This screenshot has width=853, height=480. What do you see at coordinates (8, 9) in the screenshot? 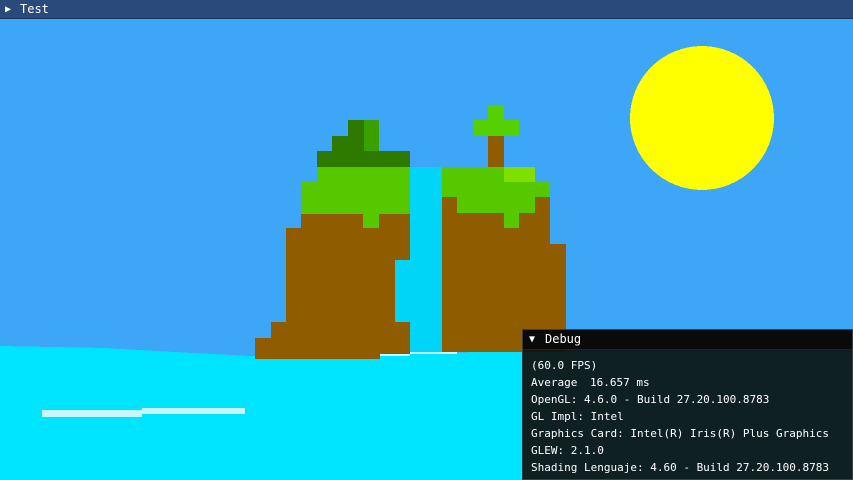
I see `triangle-right-icon: ▶` at bounding box center [8, 9].